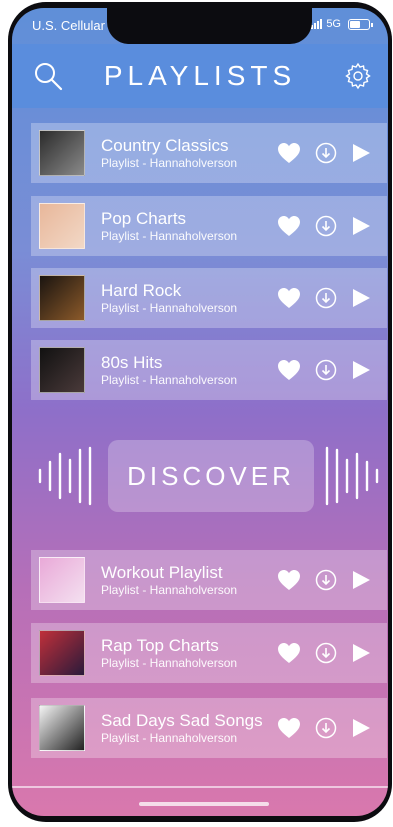 This screenshot has width=393, height=827. Describe the element at coordinates (68, 25) in the screenshot. I see `carrier-label: U.S. Cellular` at that location.